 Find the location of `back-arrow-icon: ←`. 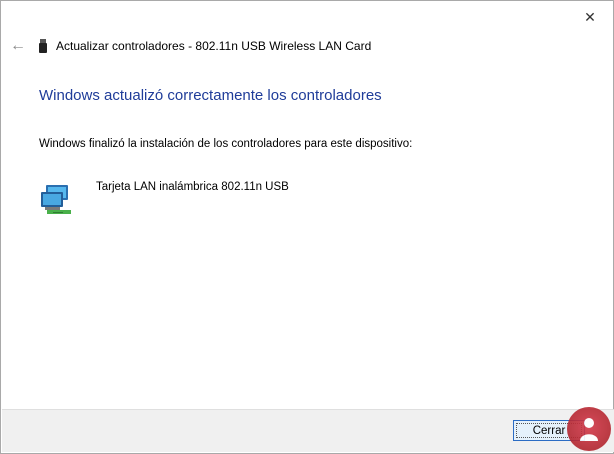

back-arrow-icon: ← is located at coordinates (18, 45).